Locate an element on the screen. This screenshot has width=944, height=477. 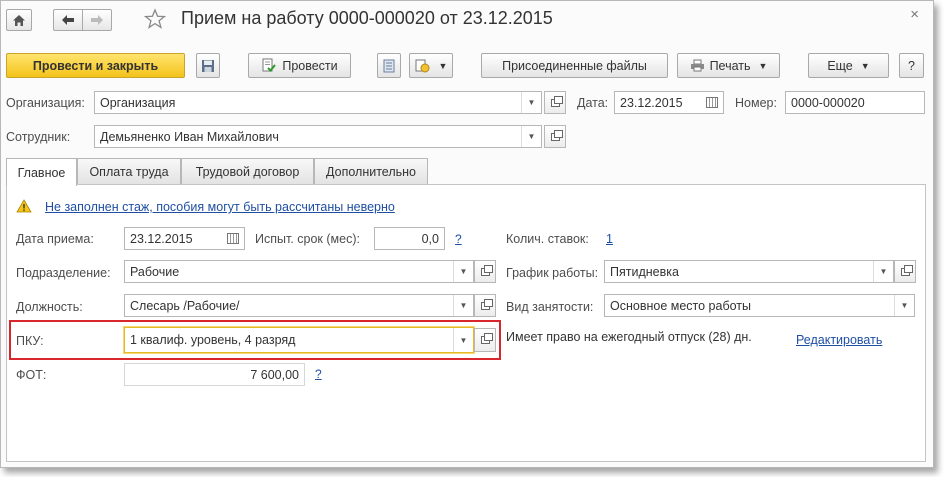
hire-date-value: 23.12.2015 is located at coordinates (161, 238).